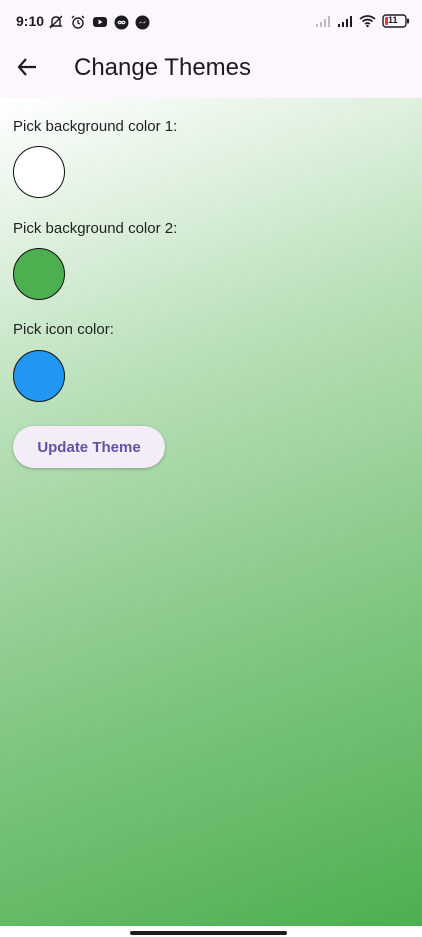  I want to click on battery-icon: 11, so click(396, 21).